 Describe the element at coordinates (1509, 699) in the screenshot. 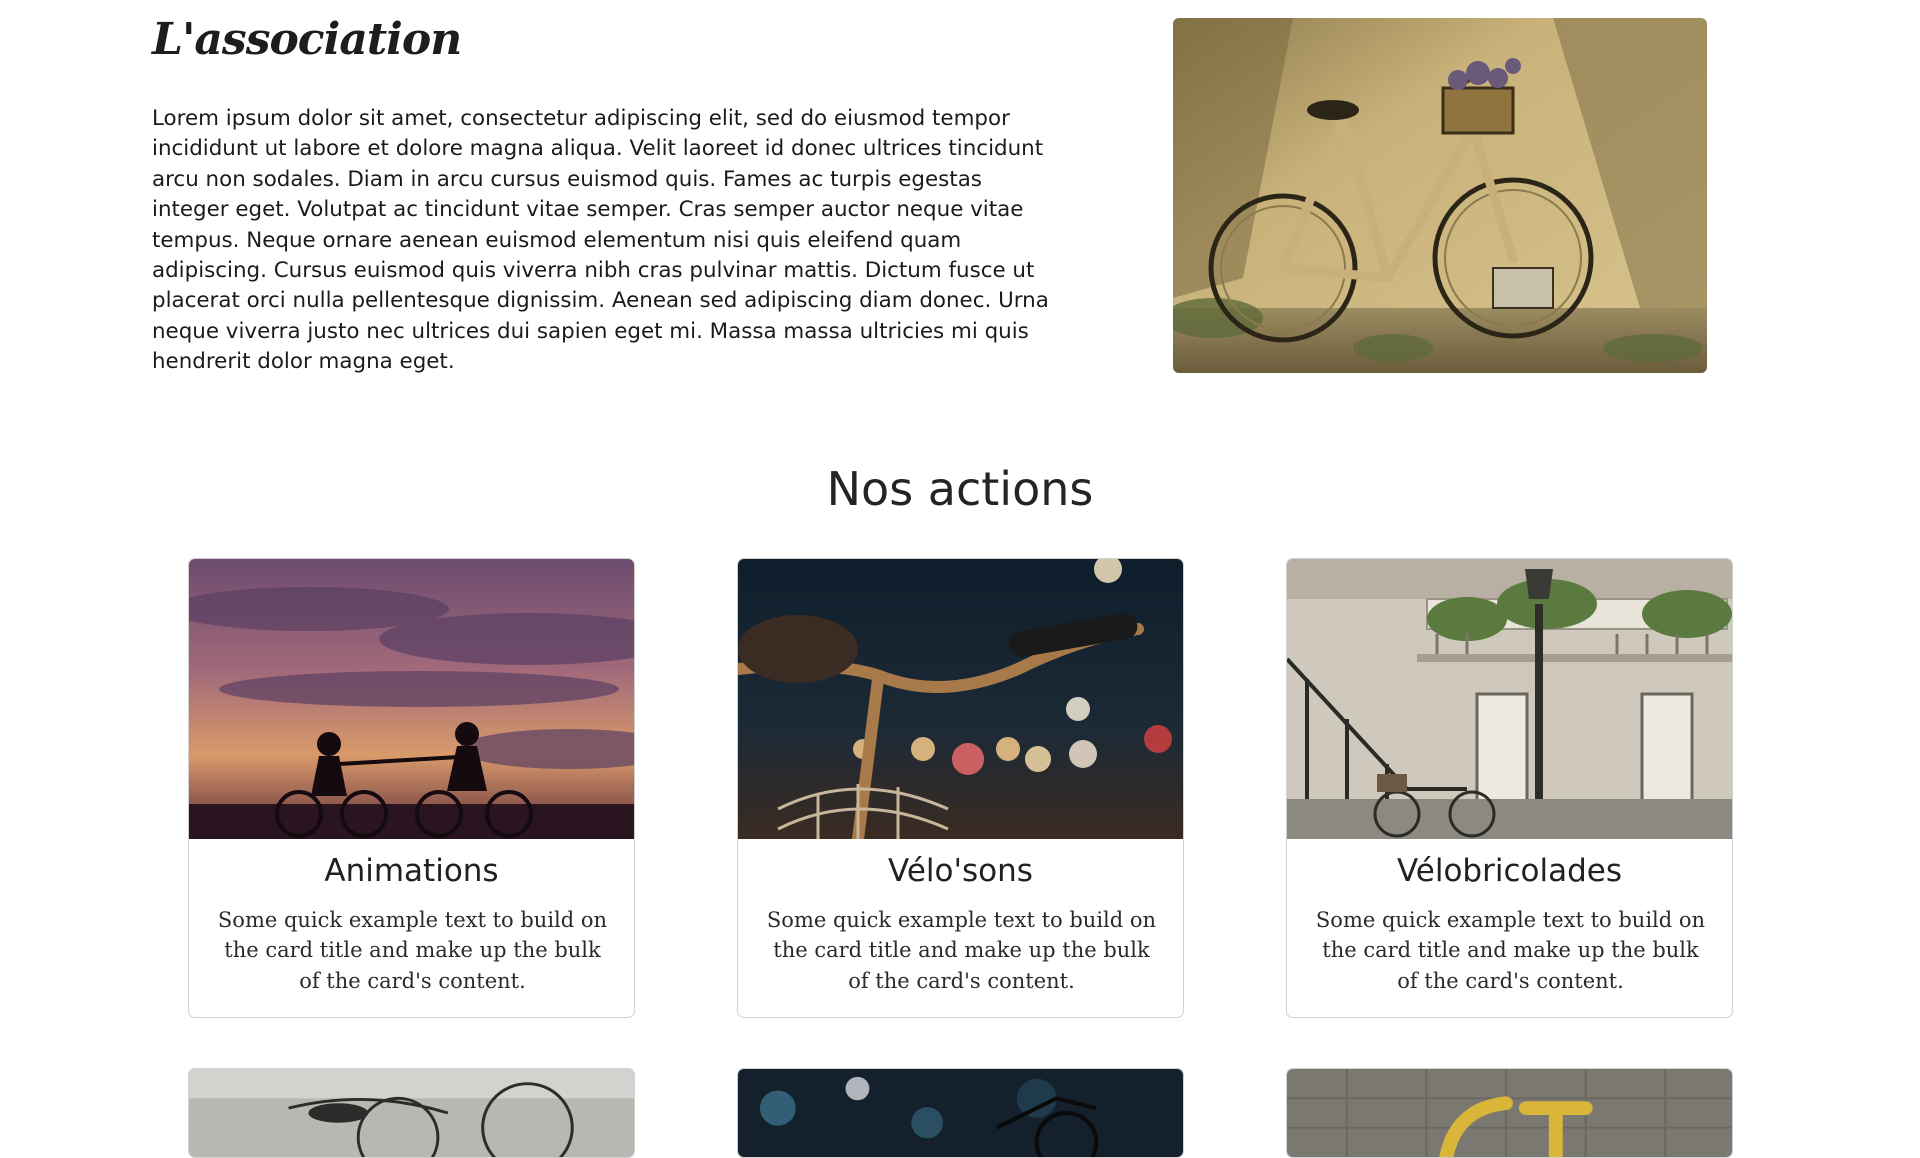

I see `parisian-building-lamp-photo` at that location.